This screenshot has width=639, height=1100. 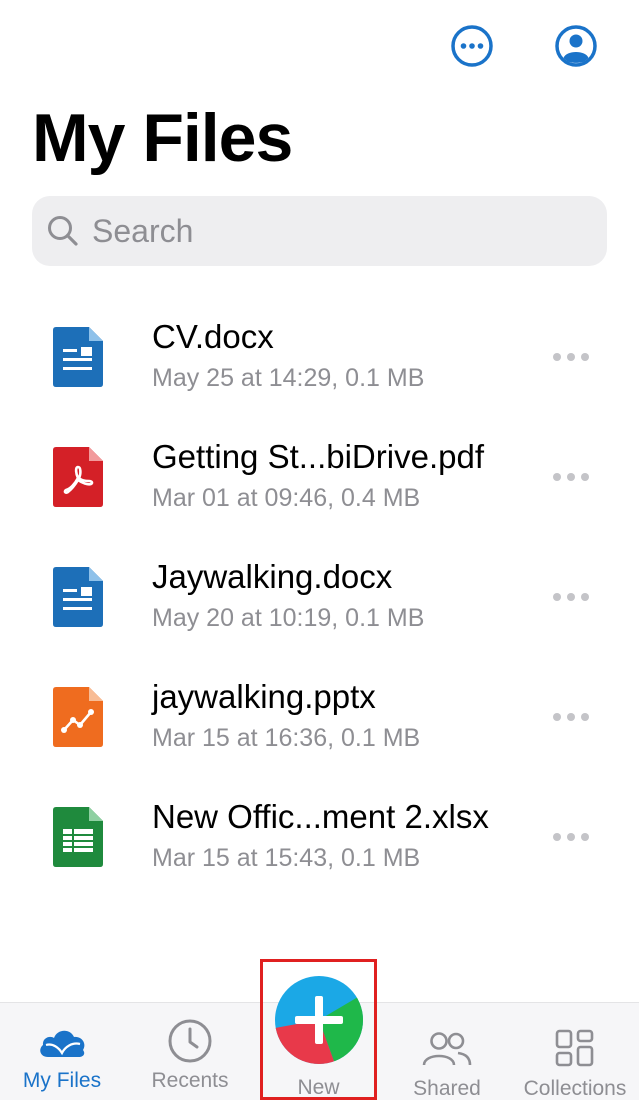 I want to click on page-title: My Files, so click(x=162, y=138).